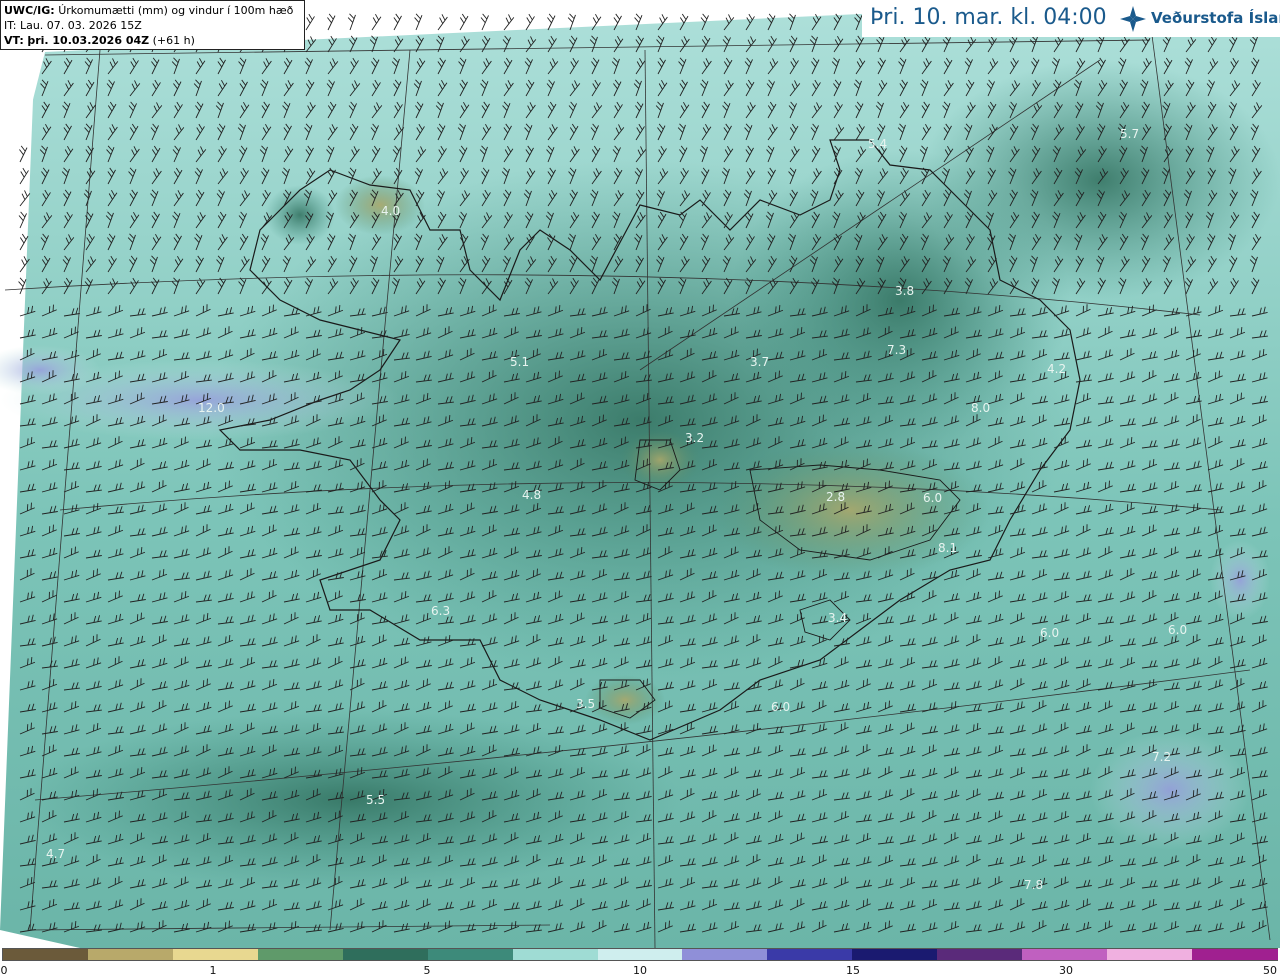 The image size is (1280, 978). Describe the element at coordinates (176, 10) in the screenshot. I see `model-description: Úrkomumætti (mm) og vindur í 100m hæð` at that location.